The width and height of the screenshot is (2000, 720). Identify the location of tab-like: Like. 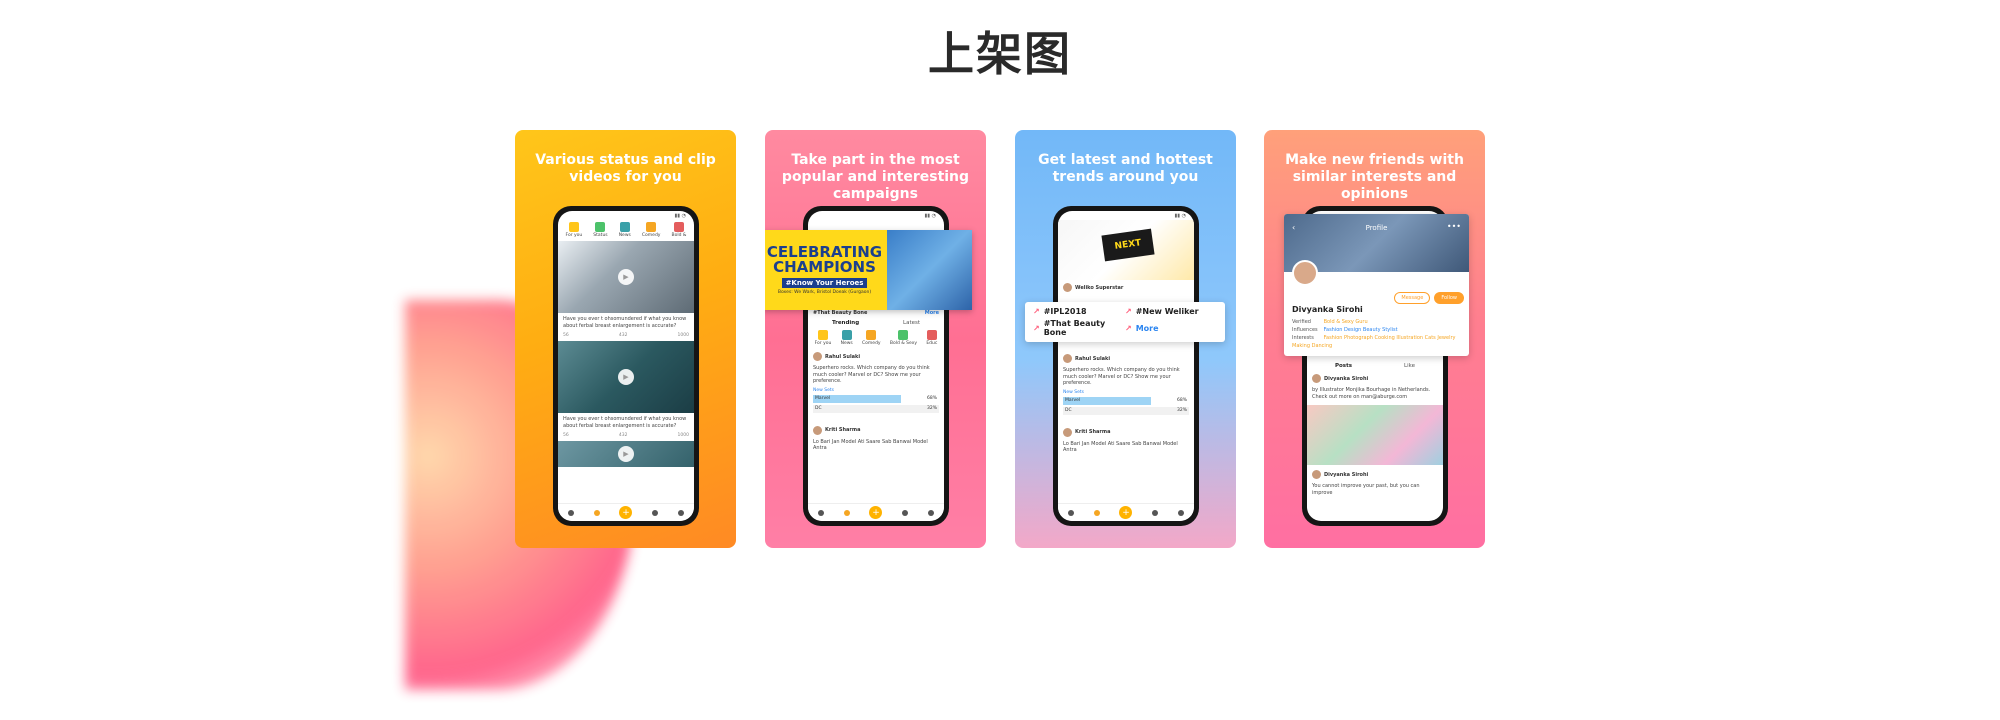
(1409, 366).